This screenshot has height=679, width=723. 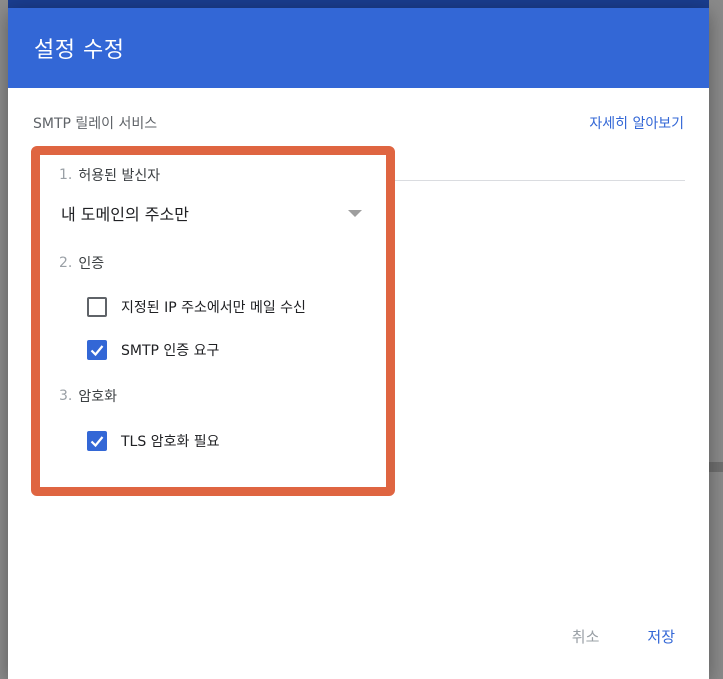 I want to click on field-header-row: SMTP 릴레이 서비스 자세히 알아보기, so click(x=358, y=123).